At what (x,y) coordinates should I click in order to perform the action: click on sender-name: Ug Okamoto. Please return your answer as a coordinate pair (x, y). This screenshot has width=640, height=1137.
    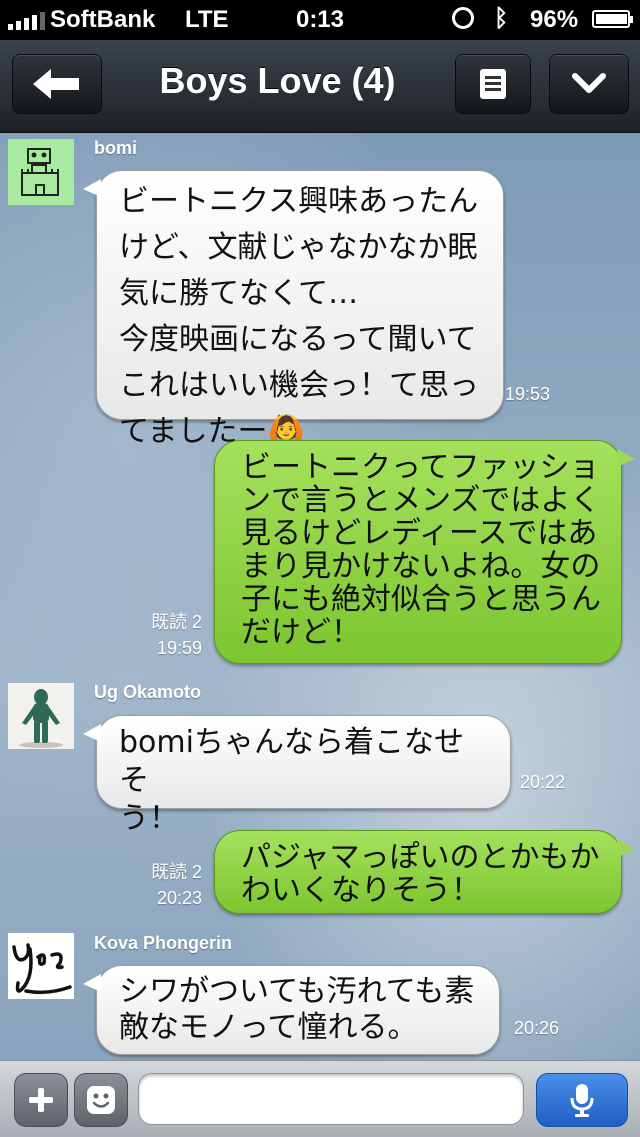
    Looking at the image, I should click on (148, 692).